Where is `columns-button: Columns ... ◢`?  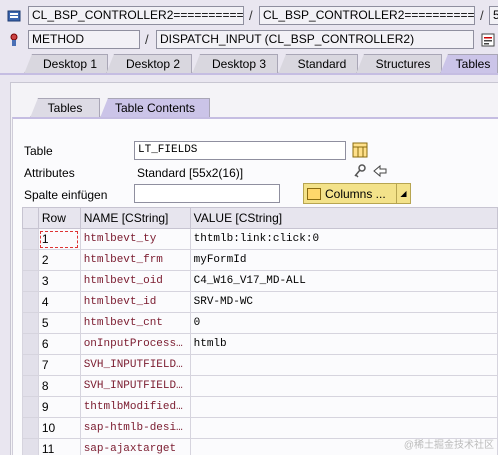
columns-button: Columns ... ◢ is located at coordinates (357, 193).